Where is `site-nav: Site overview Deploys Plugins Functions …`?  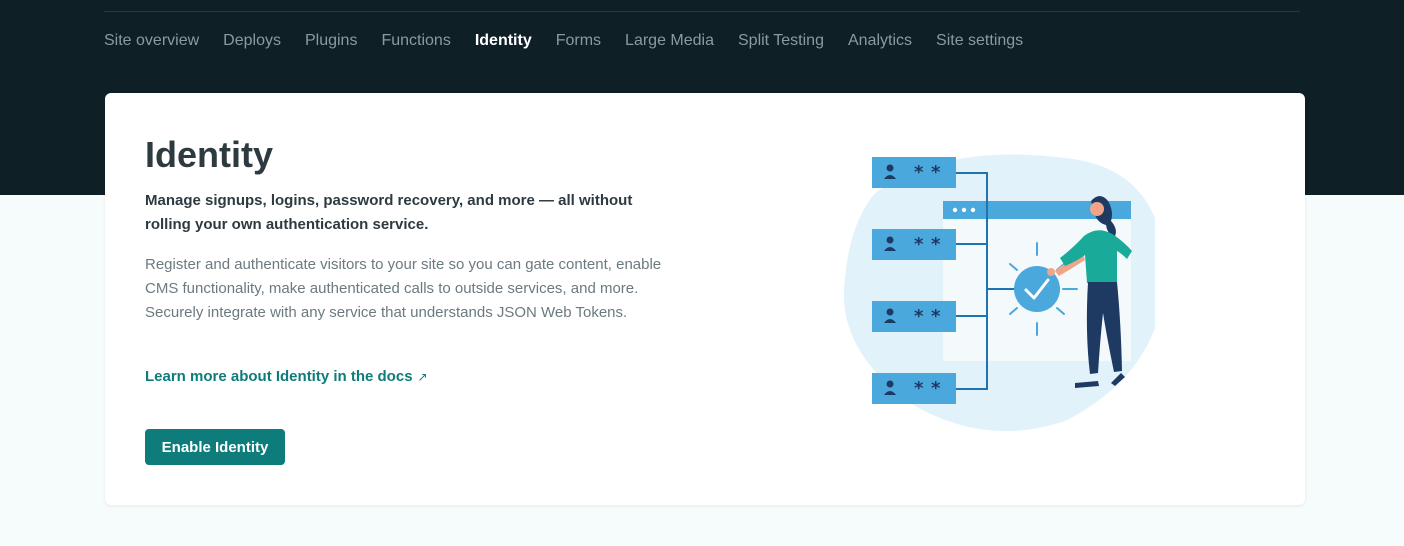
site-nav: Site overview Deploys Plugins Functions … is located at coordinates (563, 41).